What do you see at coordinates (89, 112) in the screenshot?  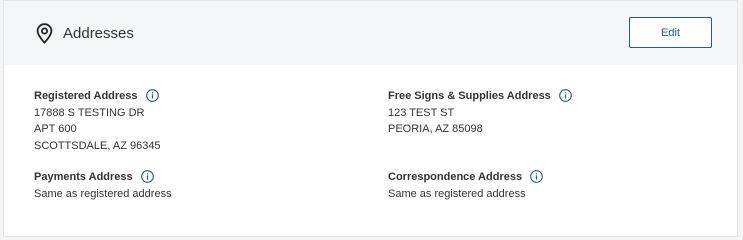 I see `address-line: 17888 S TESTING DR` at bounding box center [89, 112].